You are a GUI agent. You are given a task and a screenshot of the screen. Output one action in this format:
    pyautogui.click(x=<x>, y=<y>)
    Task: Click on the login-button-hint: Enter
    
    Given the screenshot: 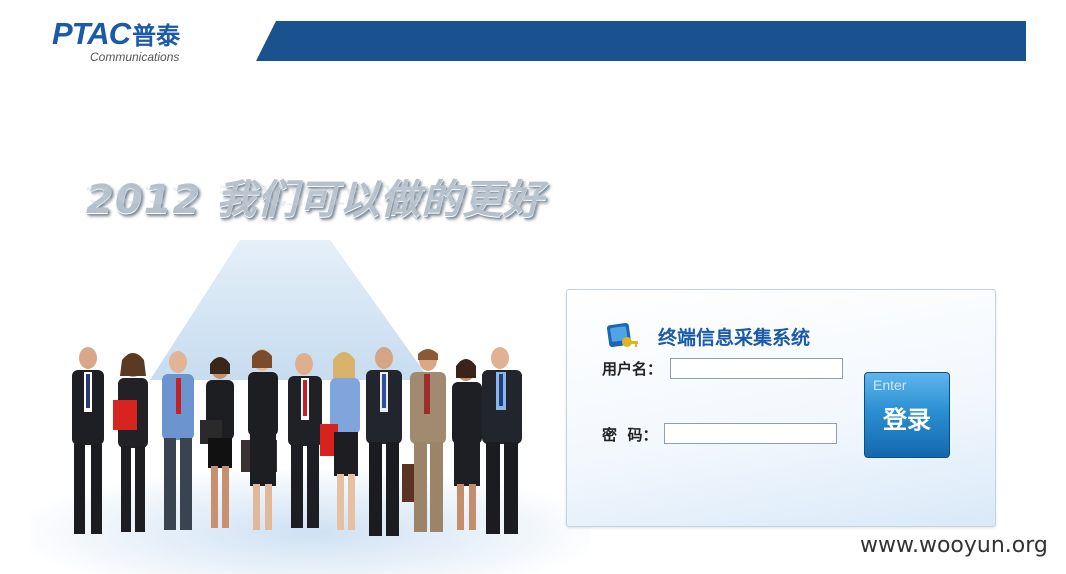 What is the action you would take?
    pyautogui.click(x=890, y=385)
    